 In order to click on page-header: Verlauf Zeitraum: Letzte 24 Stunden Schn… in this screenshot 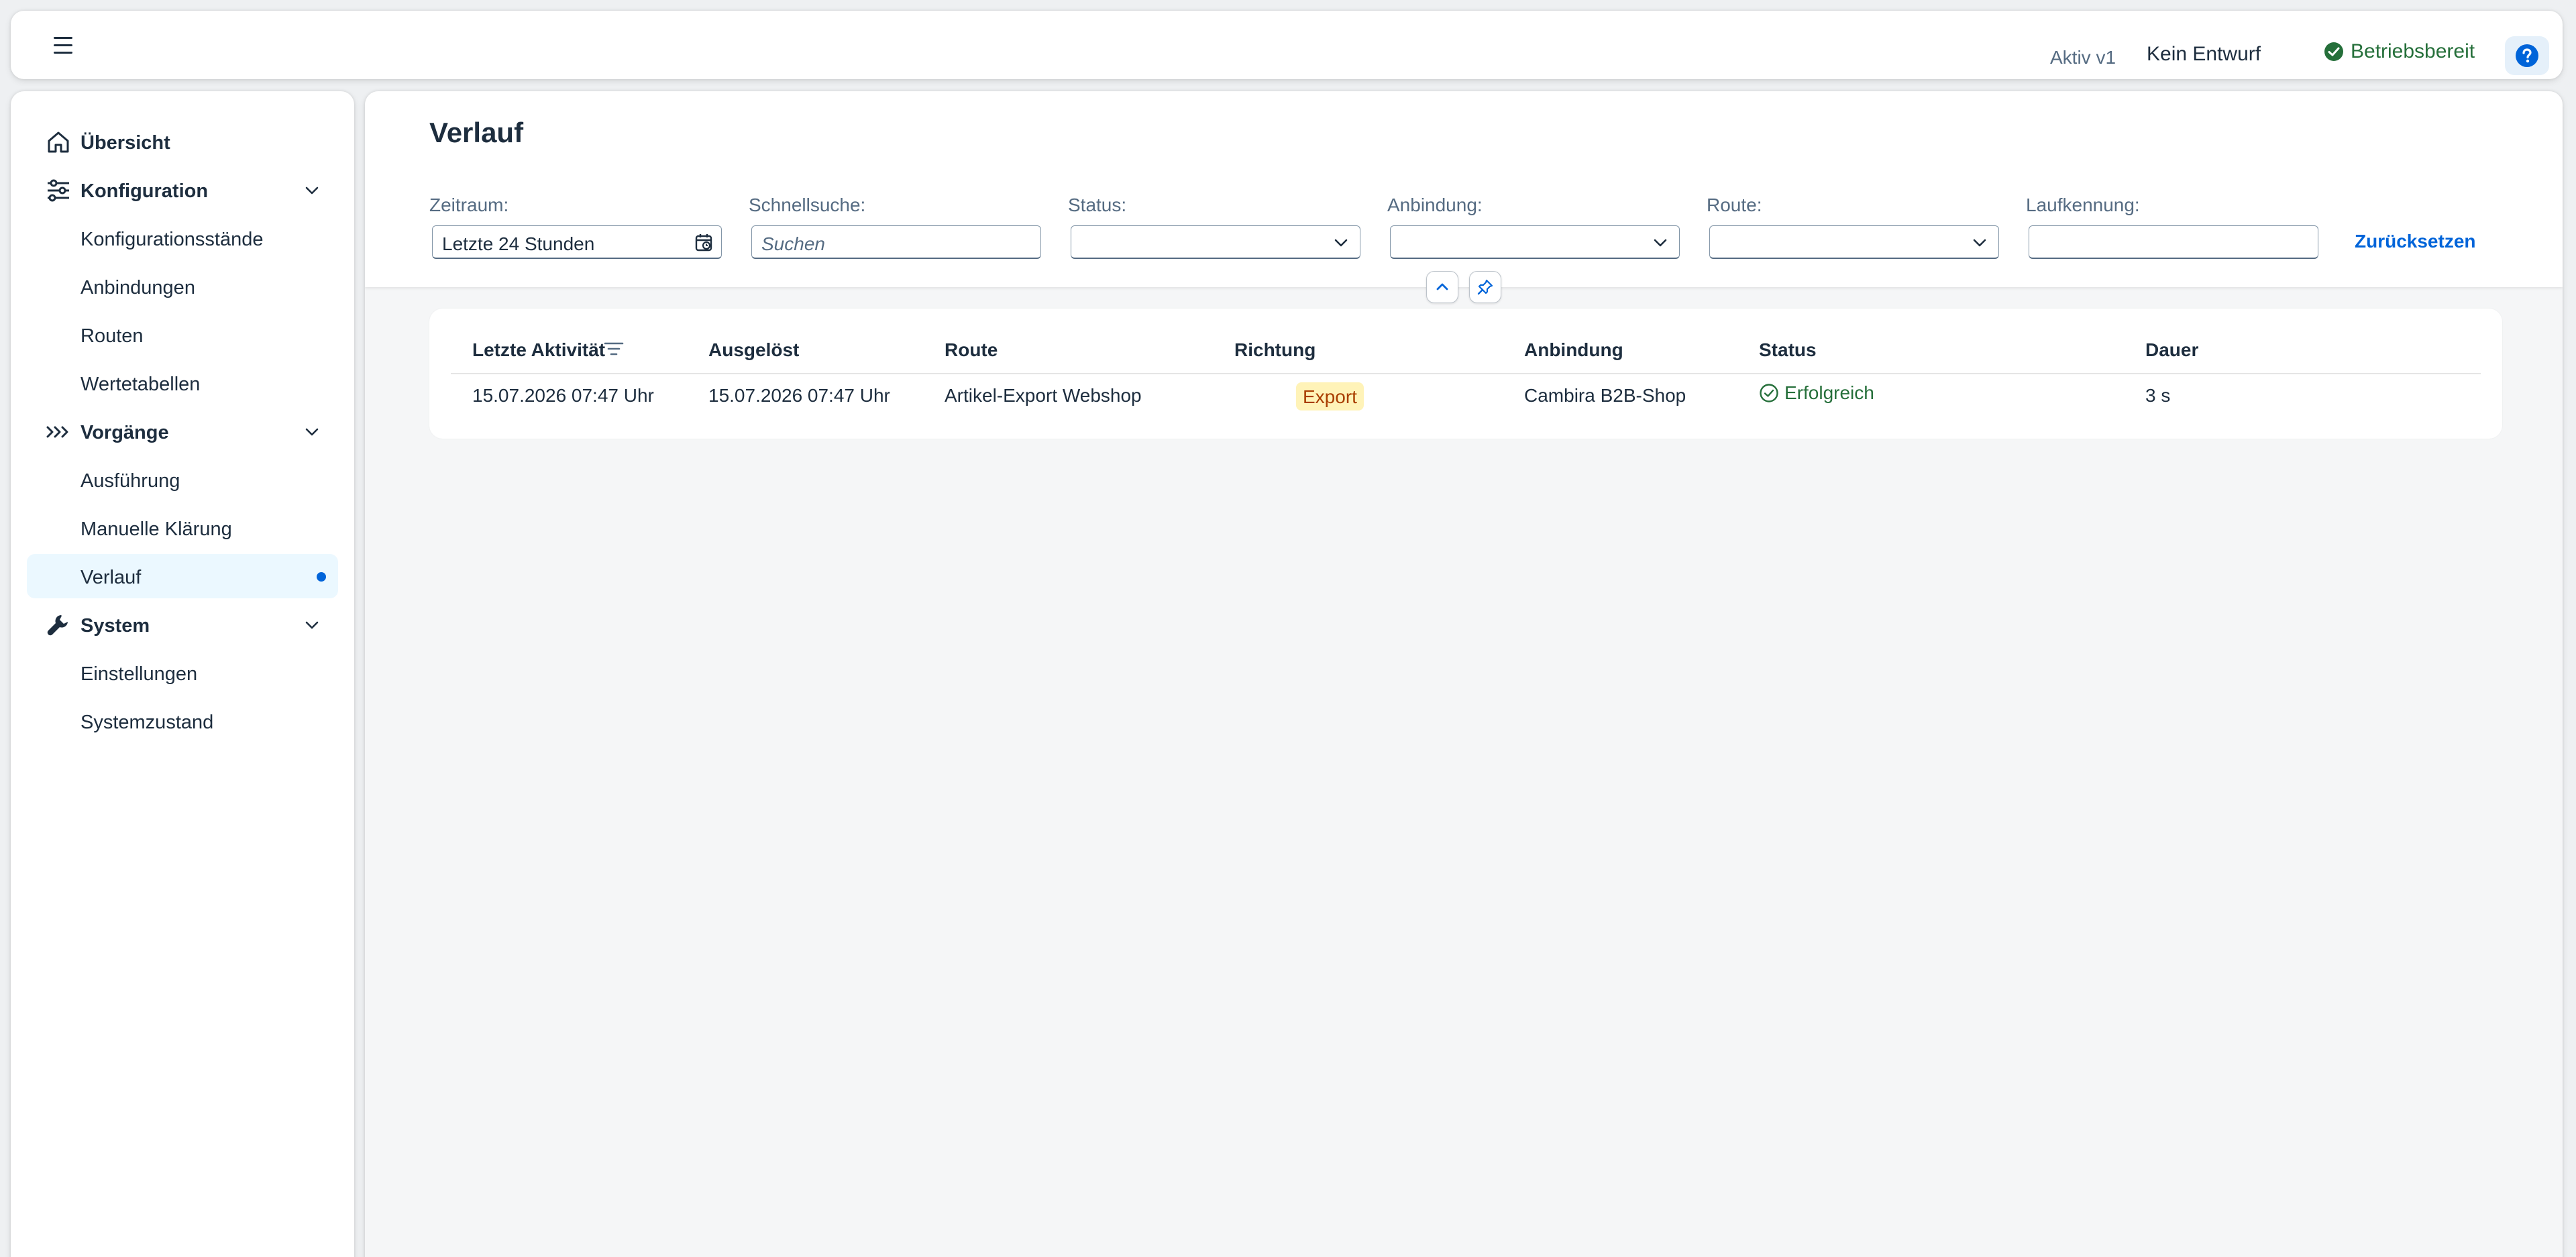, I will do `click(1464, 189)`.